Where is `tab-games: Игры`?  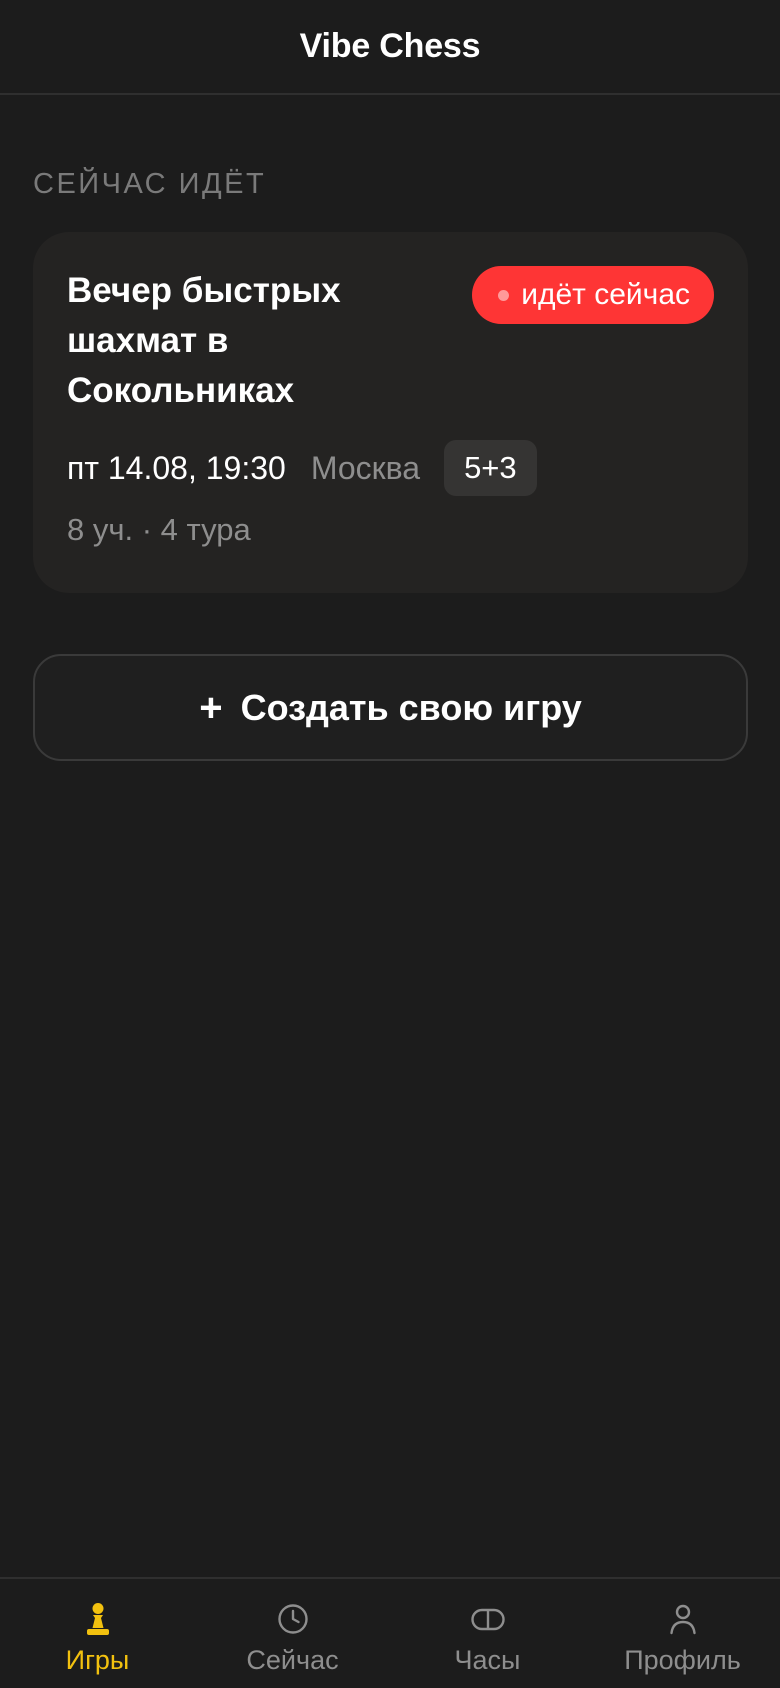
tab-games: Игры is located at coordinates (97, 1633).